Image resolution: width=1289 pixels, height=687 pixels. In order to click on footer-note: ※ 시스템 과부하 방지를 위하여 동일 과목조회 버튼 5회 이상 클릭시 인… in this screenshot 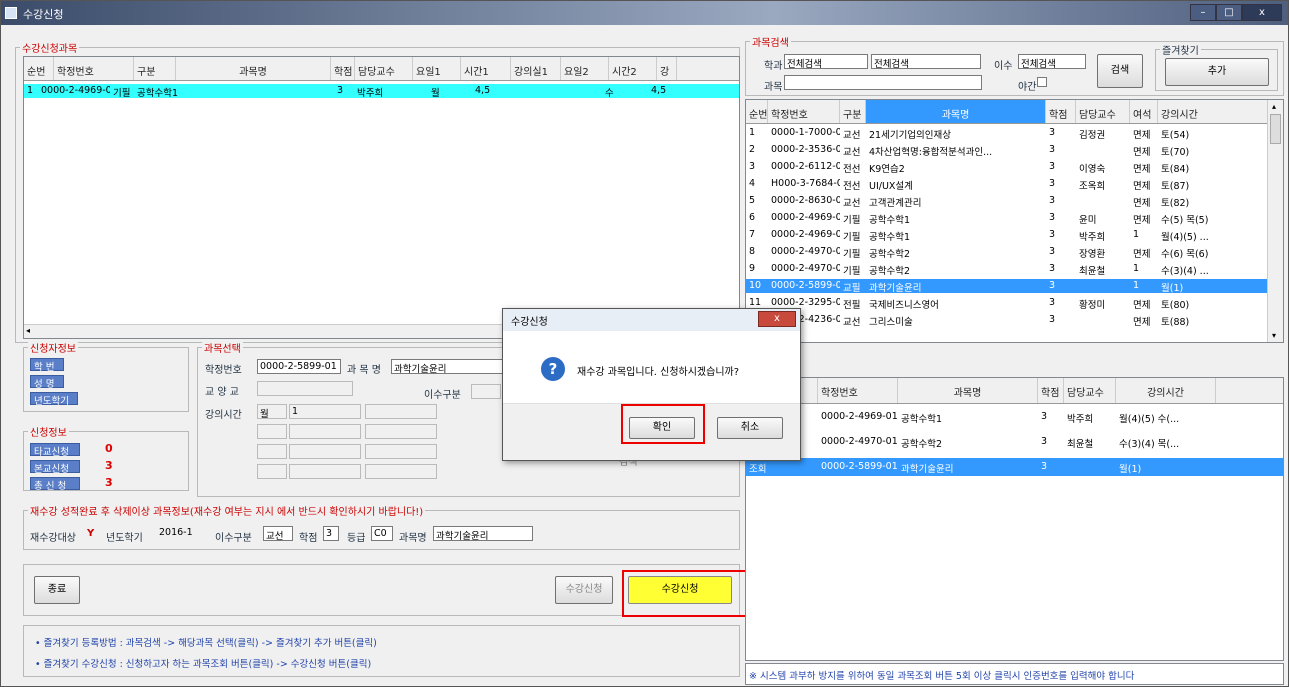, I will do `click(942, 676)`.